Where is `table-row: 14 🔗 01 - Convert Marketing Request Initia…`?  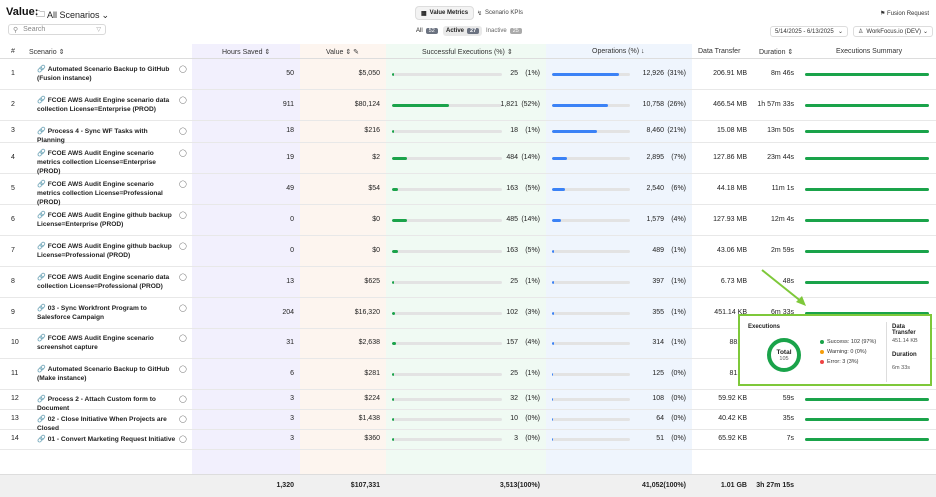
table-row: 14 🔗 01 - Convert Marketing Request Initia… is located at coordinates (468, 439).